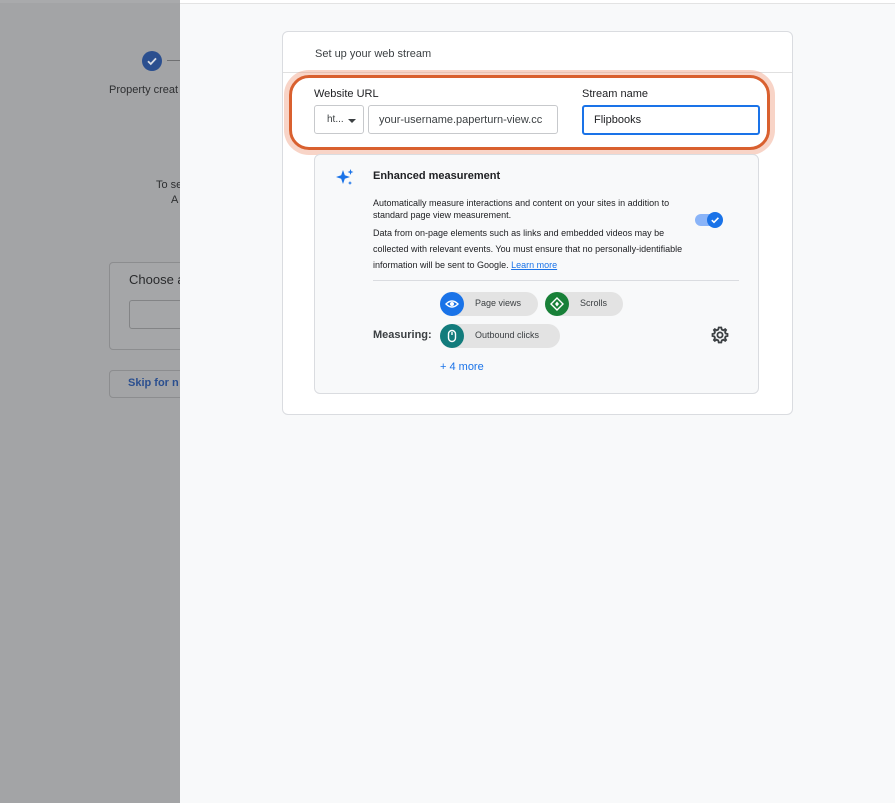 The width and height of the screenshot is (895, 803). Describe the element at coordinates (557, 304) in the screenshot. I see `scroll-diamond-icon` at that location.